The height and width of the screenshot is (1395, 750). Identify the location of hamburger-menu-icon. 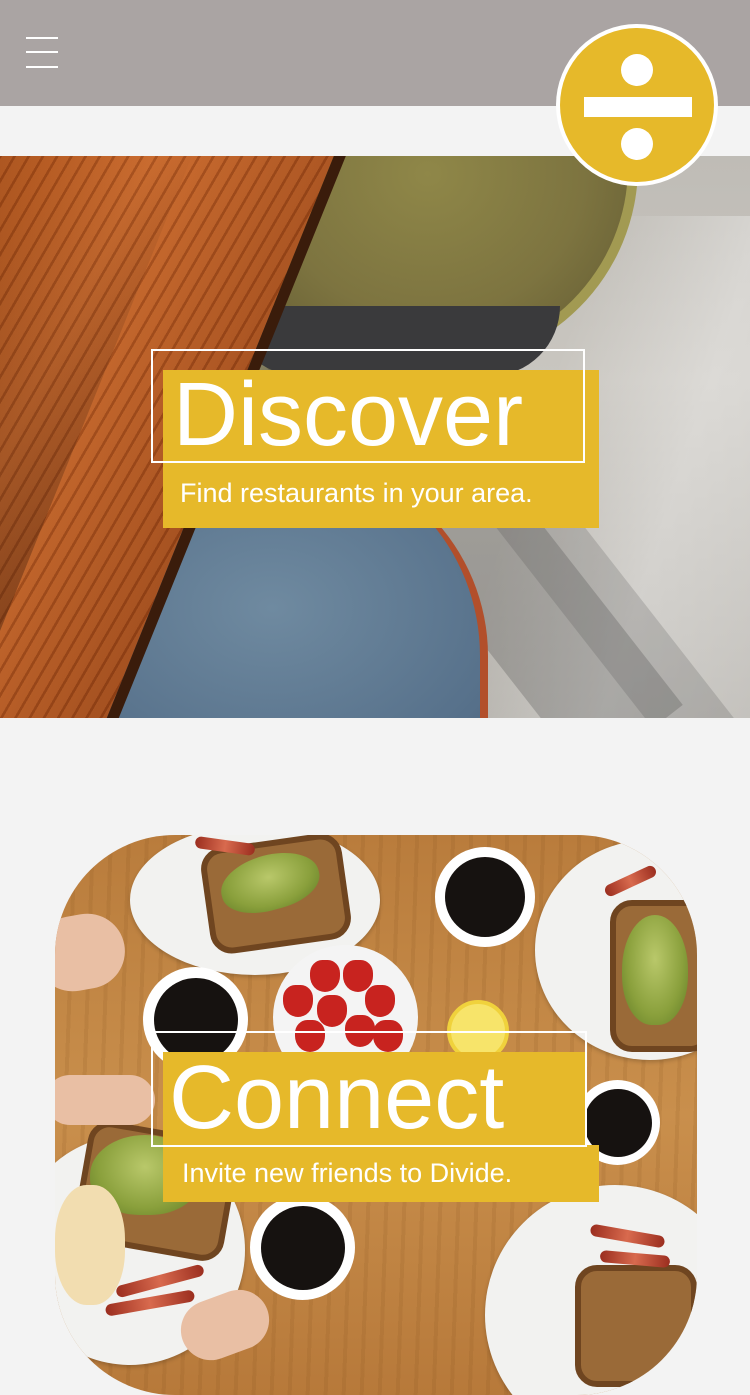
(42, 53).